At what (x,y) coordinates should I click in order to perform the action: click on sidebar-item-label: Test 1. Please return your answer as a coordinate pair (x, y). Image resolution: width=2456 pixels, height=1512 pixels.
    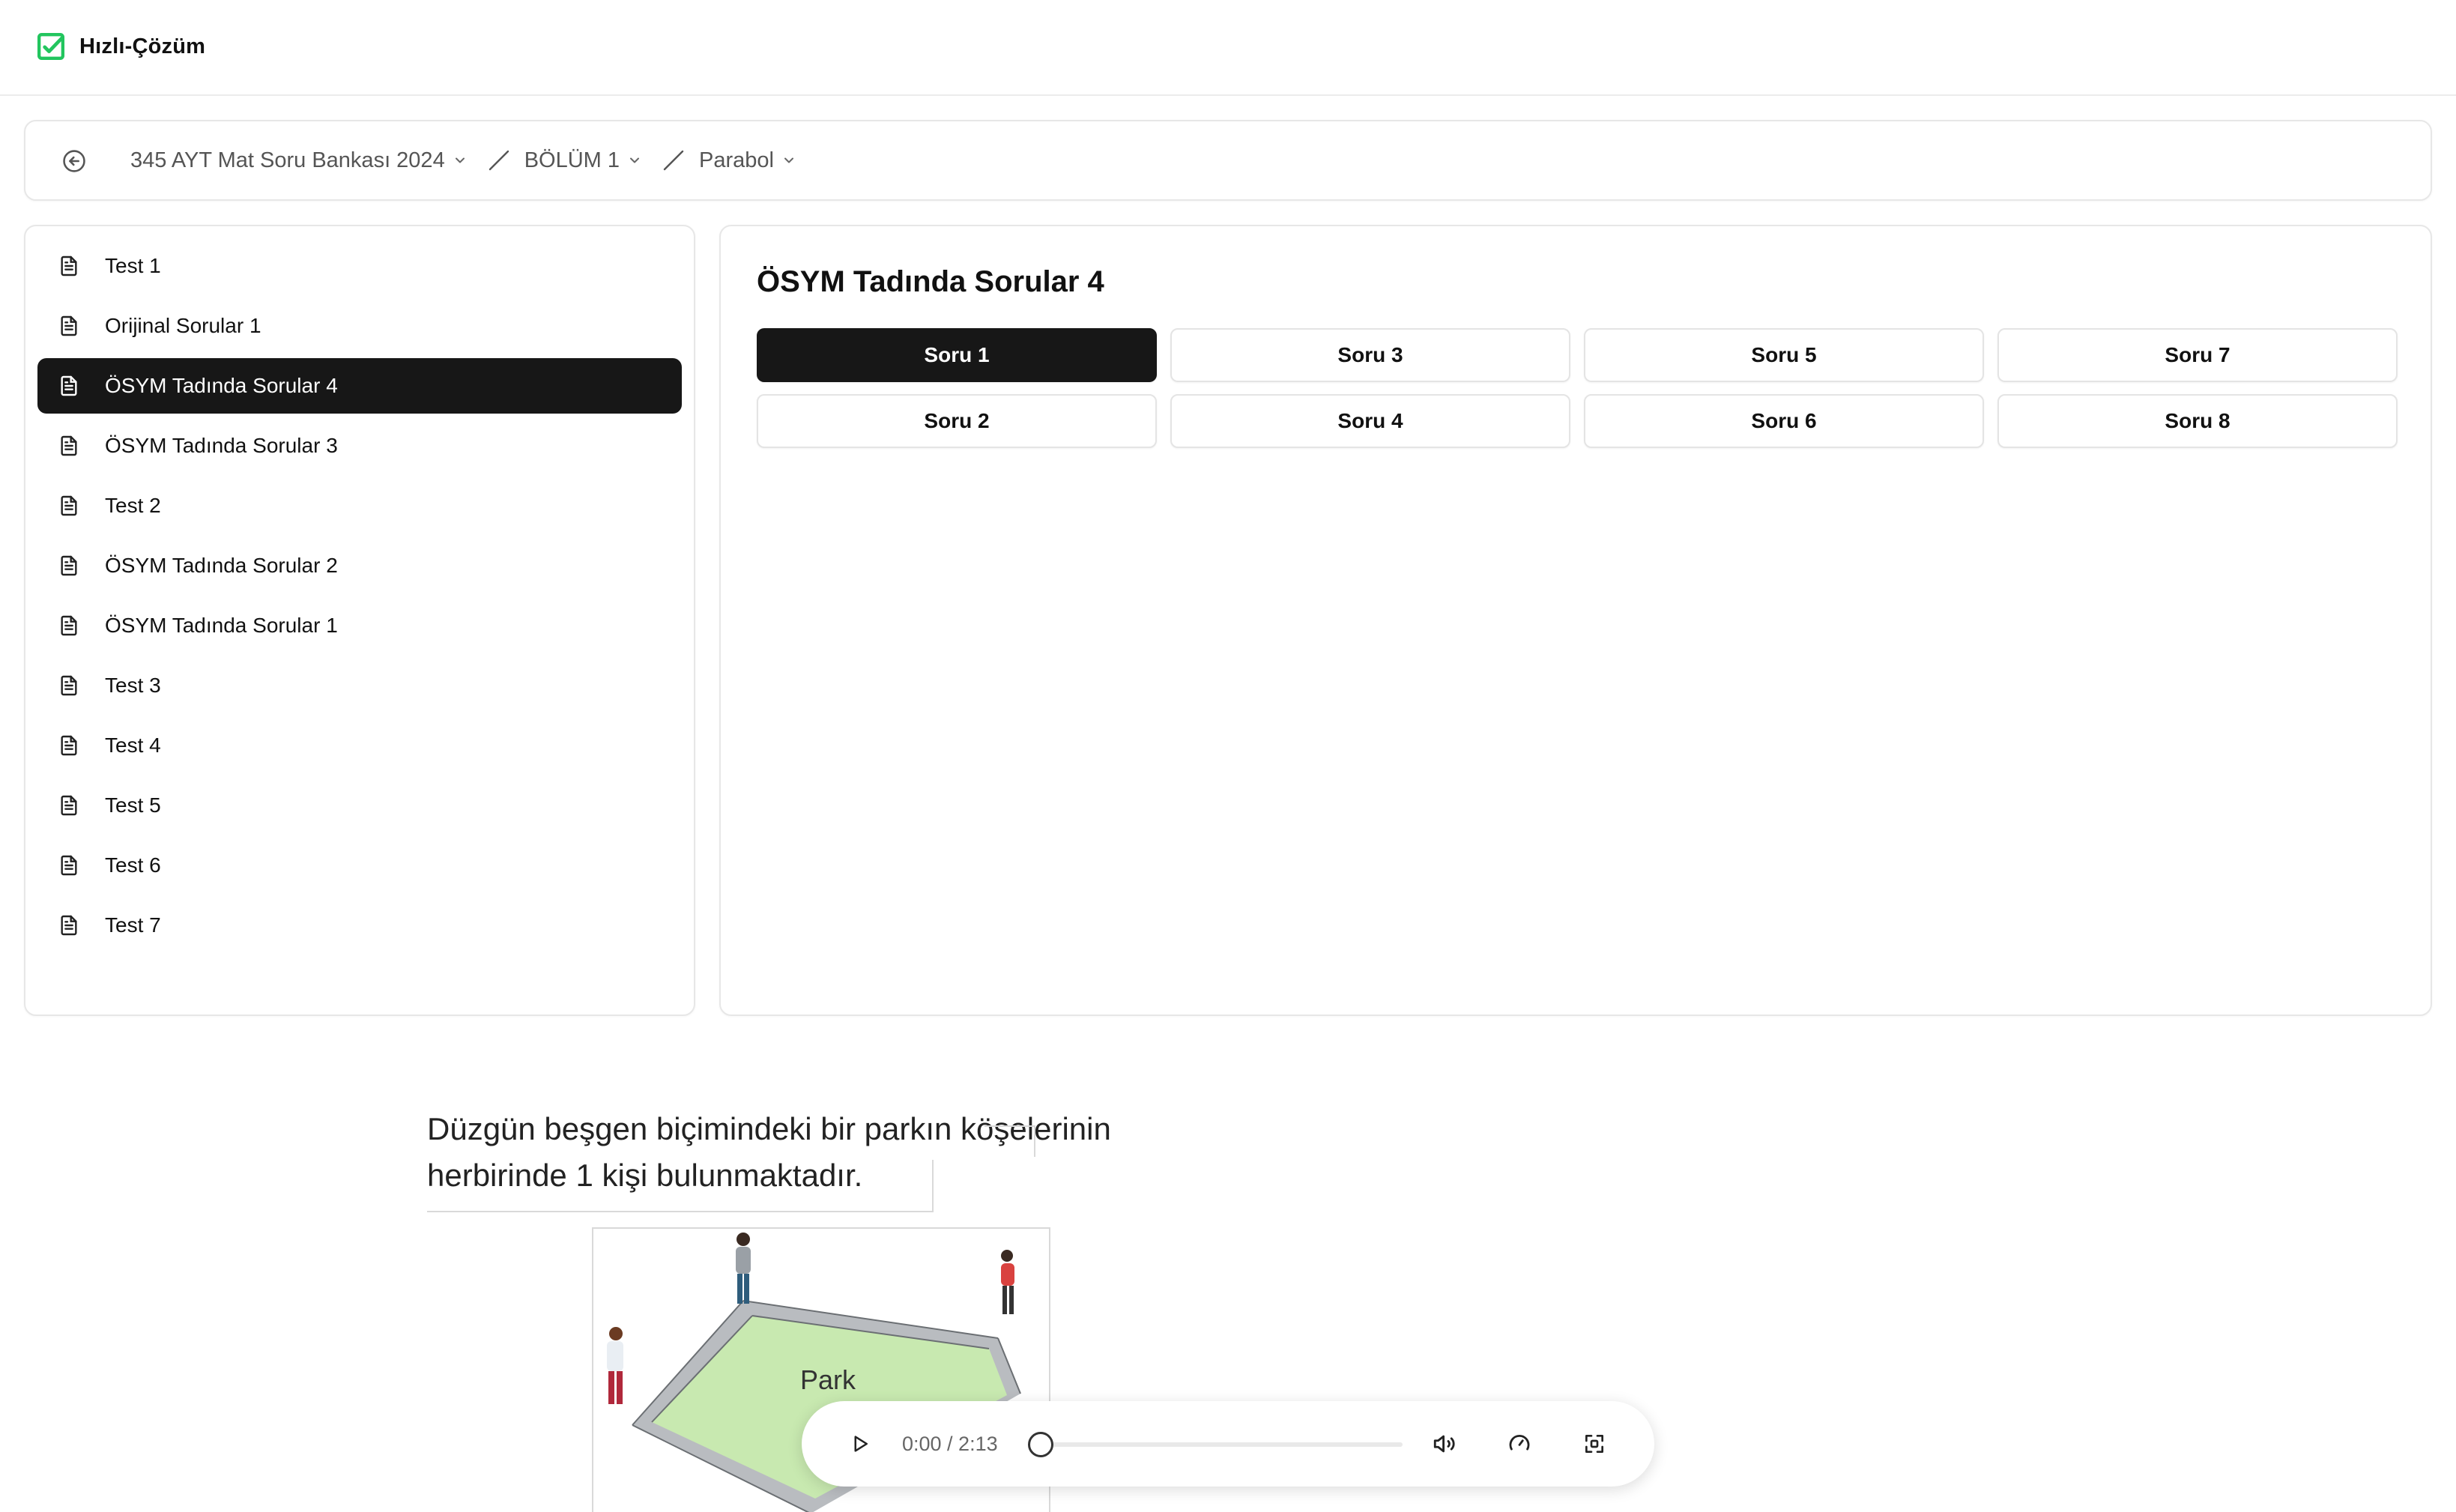
    Looking at the image, I should click on (133, 265).